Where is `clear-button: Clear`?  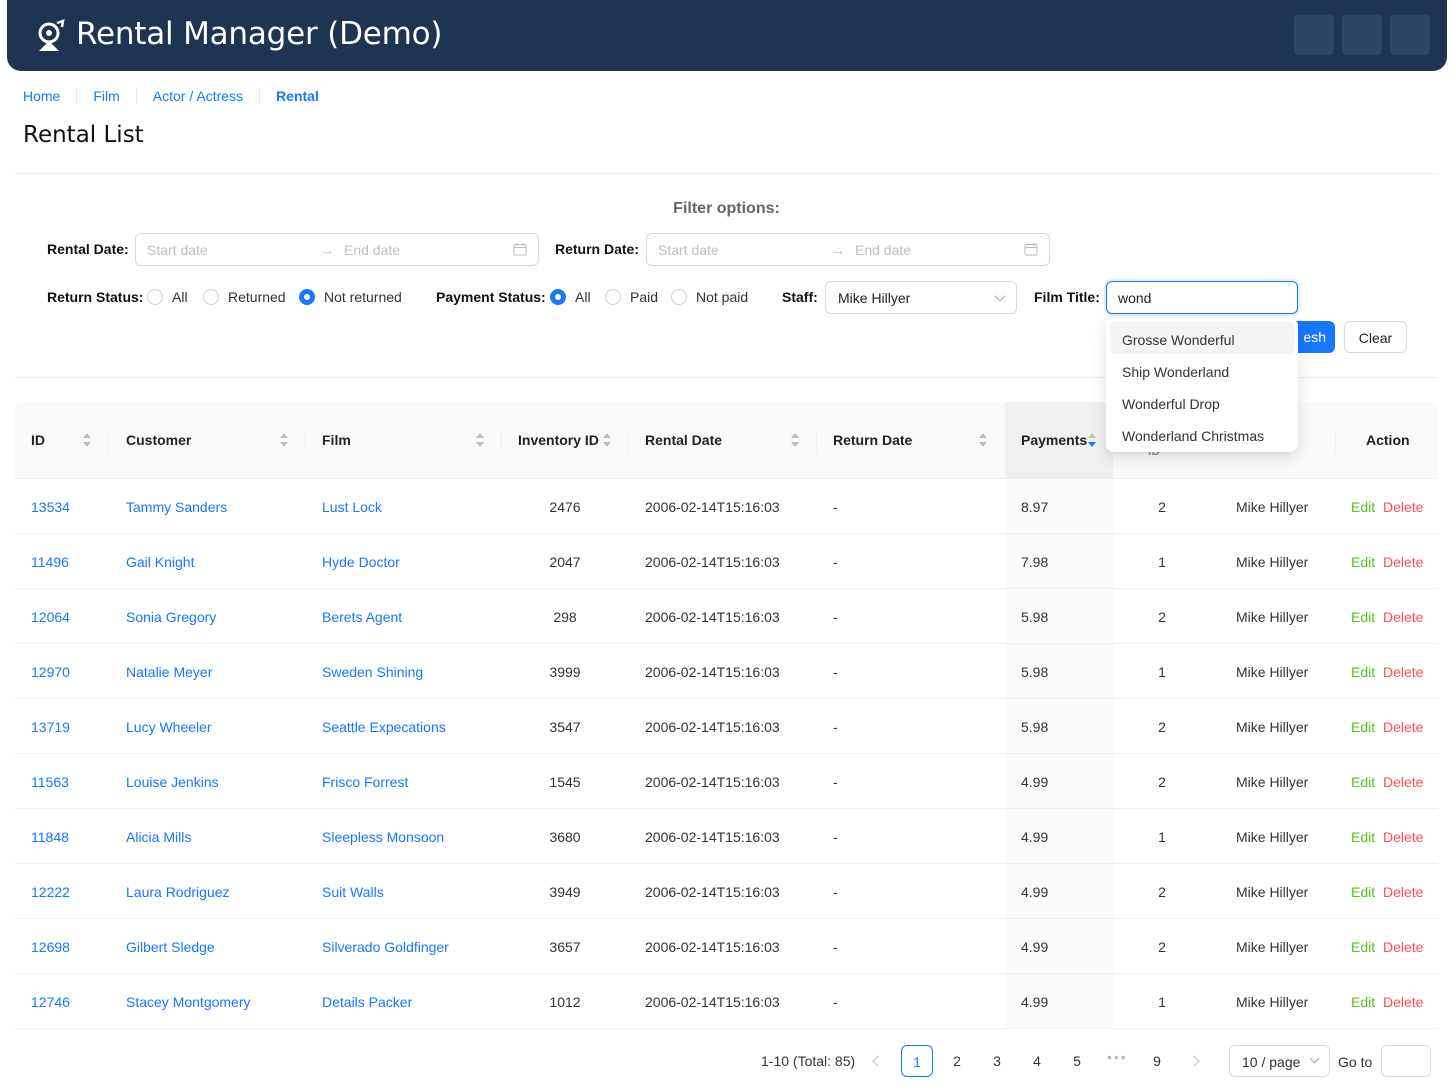
clear-button: Clear is located at coordinates (1375, 337).